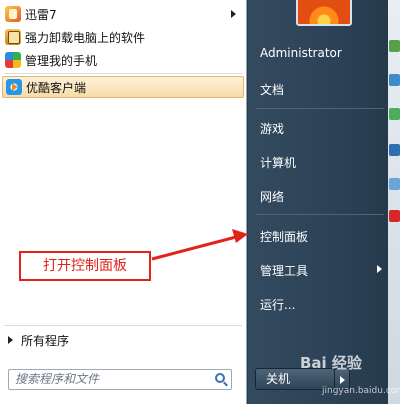  I want to click on program-label: 强力卸载电脑上的软件, so click(85, 37).